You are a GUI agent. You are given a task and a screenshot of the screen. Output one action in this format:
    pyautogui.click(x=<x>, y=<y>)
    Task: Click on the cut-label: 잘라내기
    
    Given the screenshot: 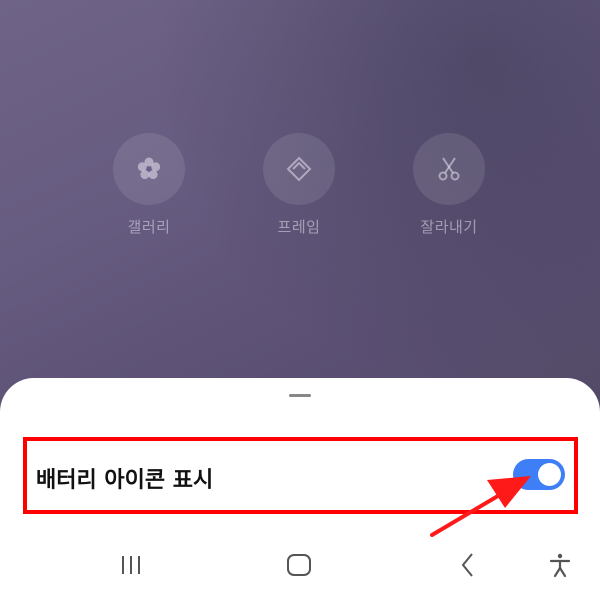 What is the action you would take?
    pyautogui.click(x=449, y=227)
    